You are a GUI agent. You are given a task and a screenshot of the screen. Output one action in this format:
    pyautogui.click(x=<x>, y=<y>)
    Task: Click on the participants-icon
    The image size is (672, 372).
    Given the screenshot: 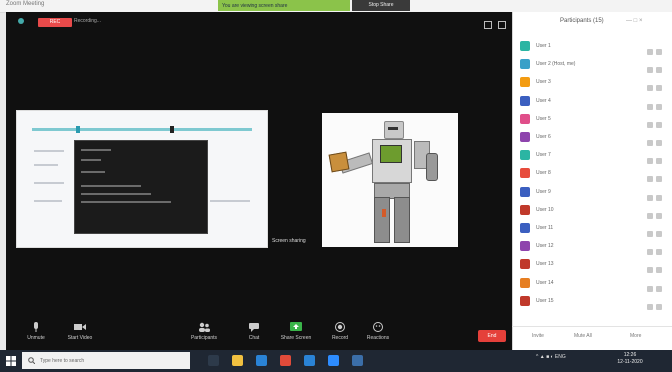 What is the action you would take?
    pyautogui.click(x=204, y=327)
    